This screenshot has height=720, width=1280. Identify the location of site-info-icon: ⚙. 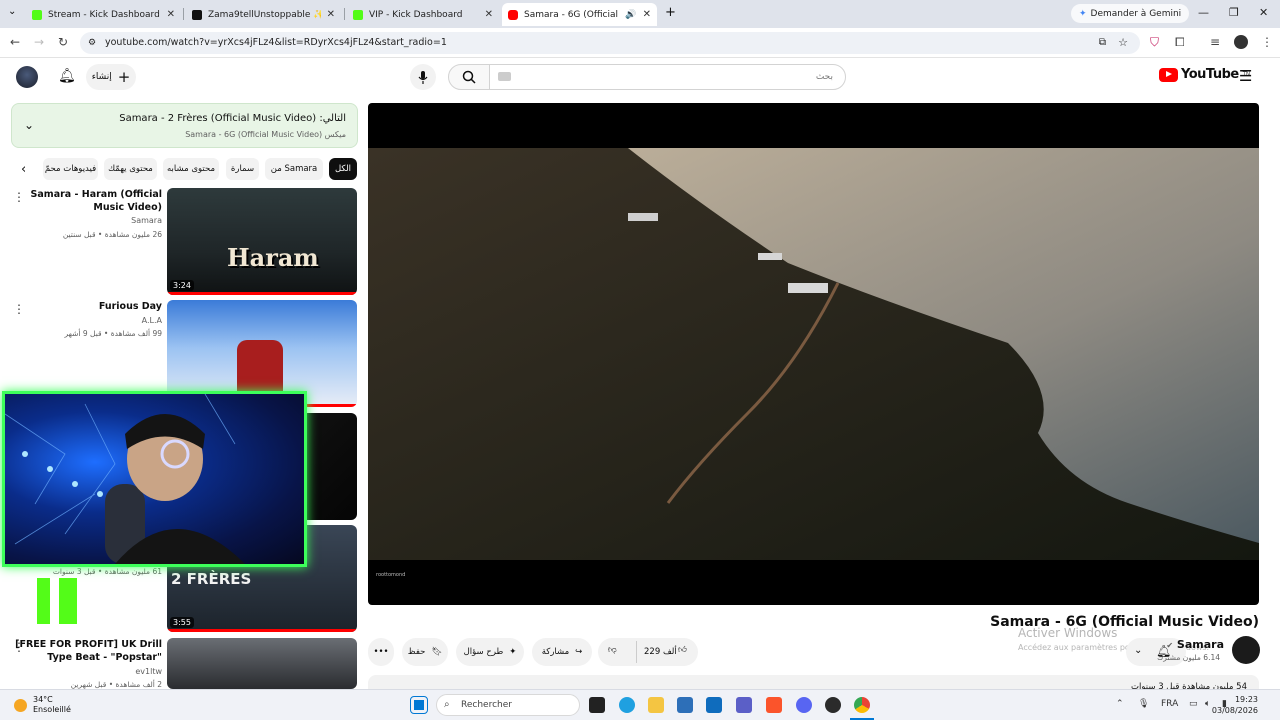
(92, 43).